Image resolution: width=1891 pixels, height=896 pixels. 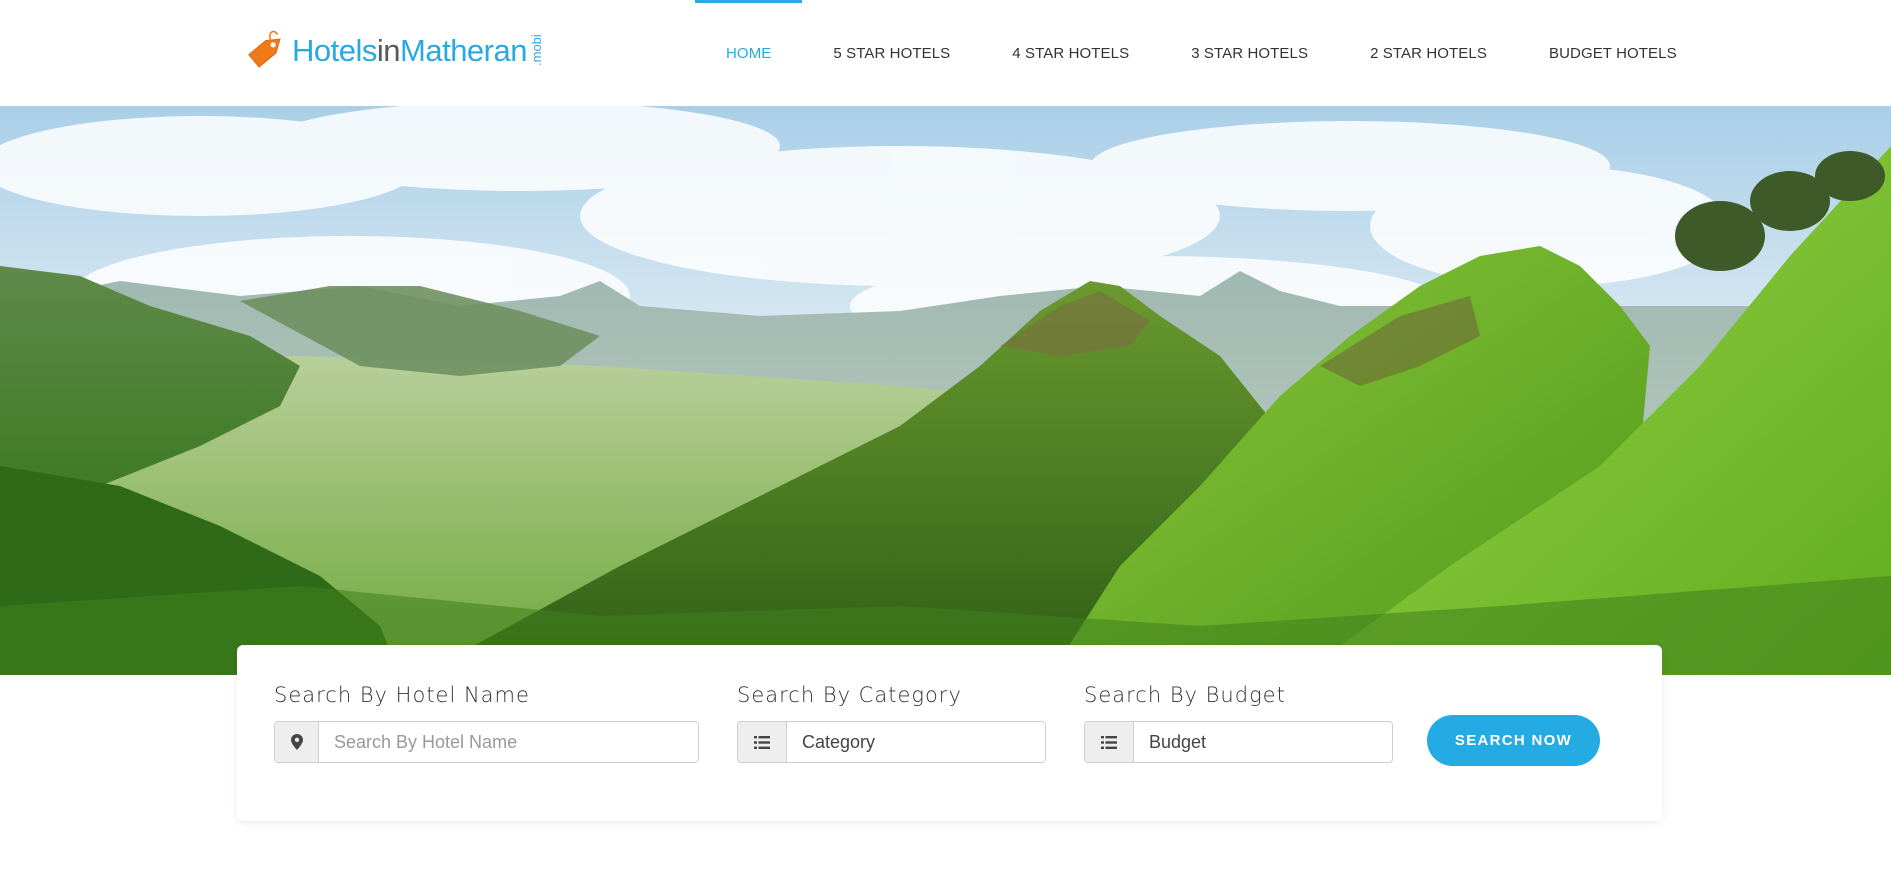 I want to click on hotel-name-field: Search By Hotel Name, so click(x=486, y=723).